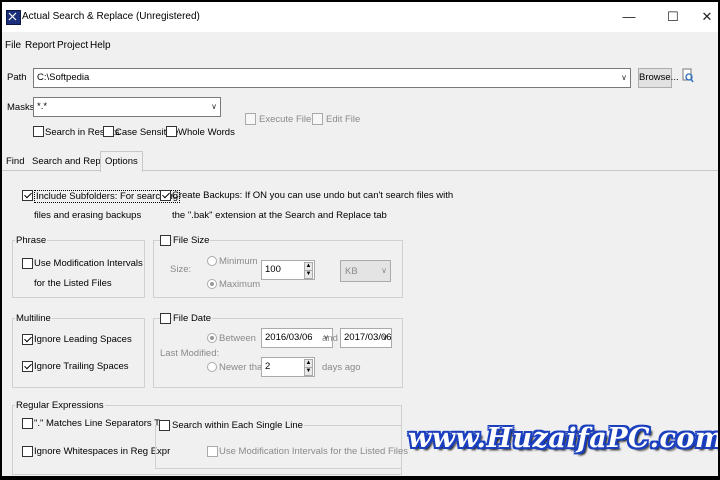 The image size is (720, 480). What do you see at coordinates (212, 451) in the screenshot?
I see `each-line-mod-intervals-checkbox` at bounding box center [212, 451].